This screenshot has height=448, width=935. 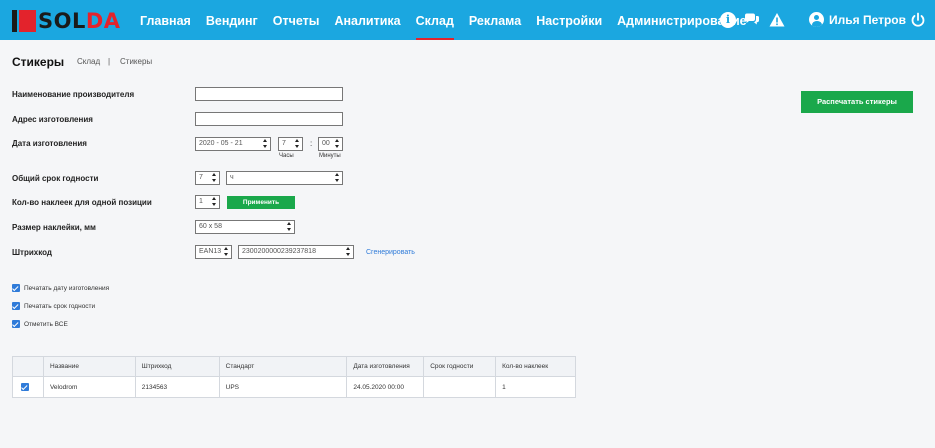 What do you see at coordinates (284, 143) in the screenshot?
I see `hours-value: 7` at bounding box center [284, 143].